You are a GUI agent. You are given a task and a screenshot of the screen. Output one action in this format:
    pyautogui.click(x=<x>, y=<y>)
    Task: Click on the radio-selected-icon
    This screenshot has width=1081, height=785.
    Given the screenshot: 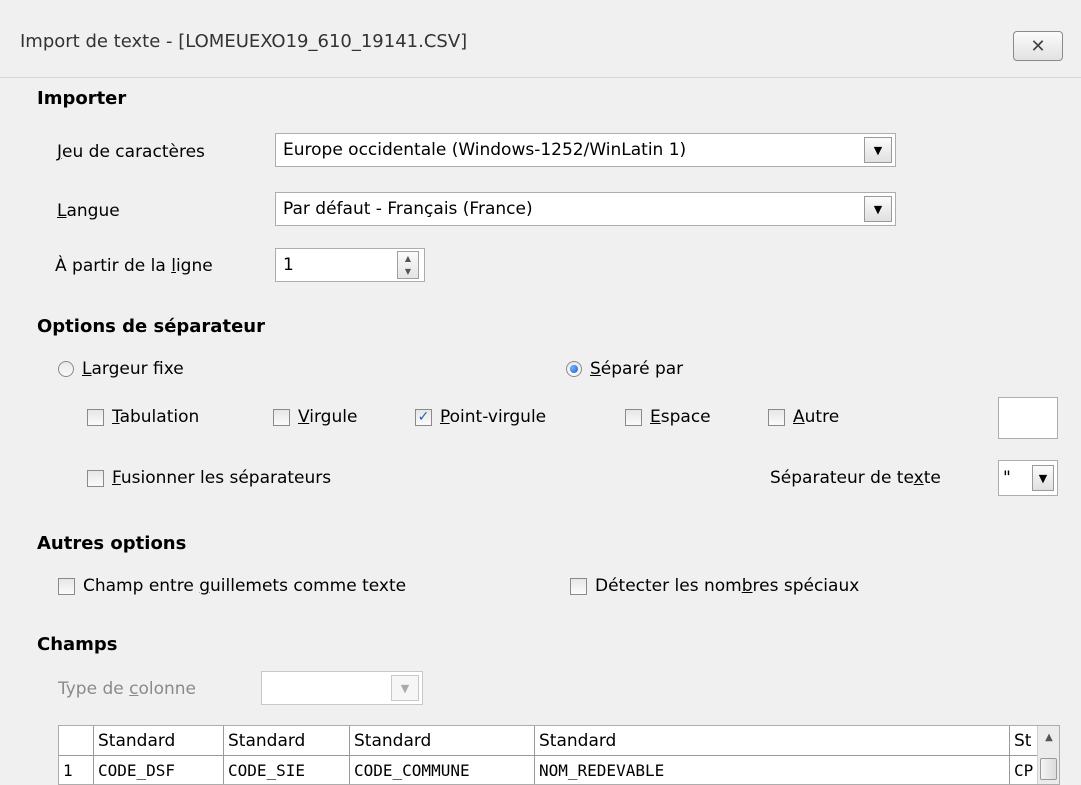 What is the action you would take?
    pyautogui.click(x=574, y=369)
    